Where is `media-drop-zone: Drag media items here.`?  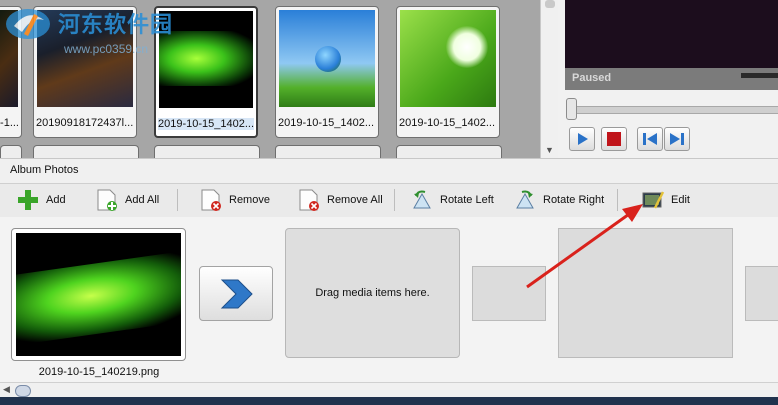
media-drop-zone: Drag media items here. is located at coordinates (372, 293).